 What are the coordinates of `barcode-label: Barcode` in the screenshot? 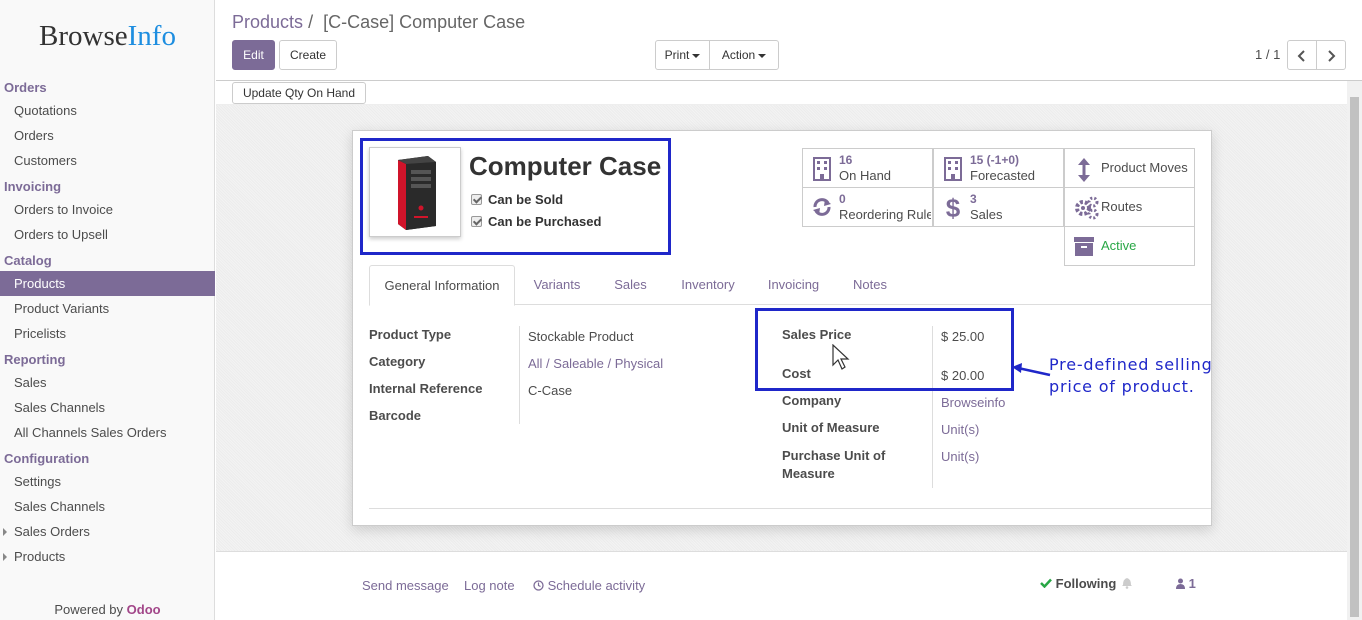 It's located at (395, 415).